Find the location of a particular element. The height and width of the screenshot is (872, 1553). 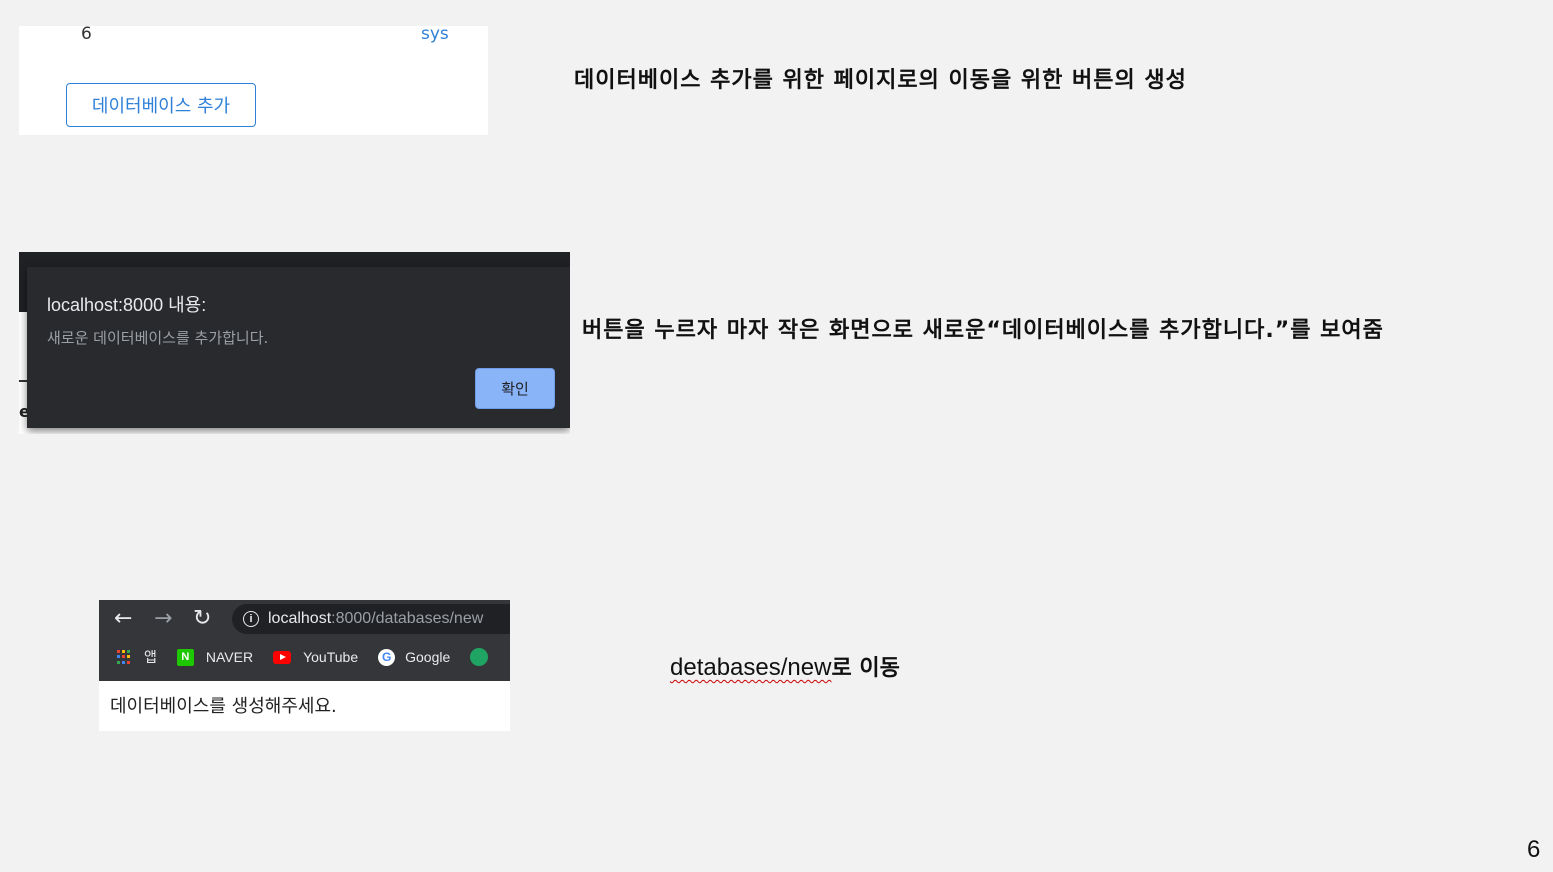

bookmark-youtube: YouTube is located at coordinates (315, 657).